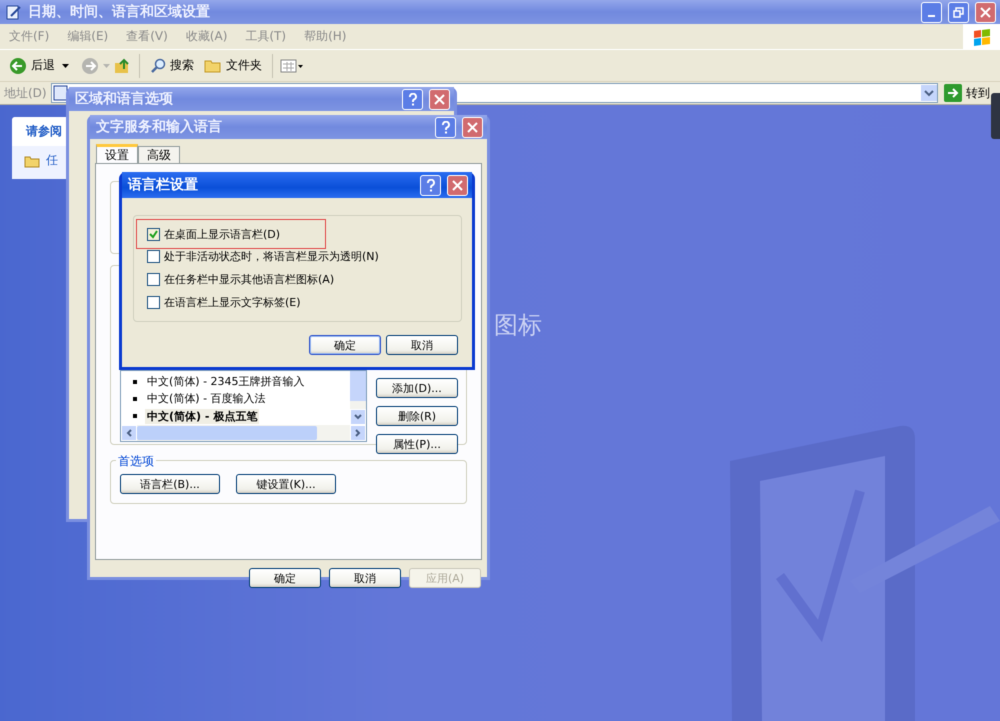  I want to click on checkbox-label: 在语言栏上显示文字标签(E), so click(232, 302).